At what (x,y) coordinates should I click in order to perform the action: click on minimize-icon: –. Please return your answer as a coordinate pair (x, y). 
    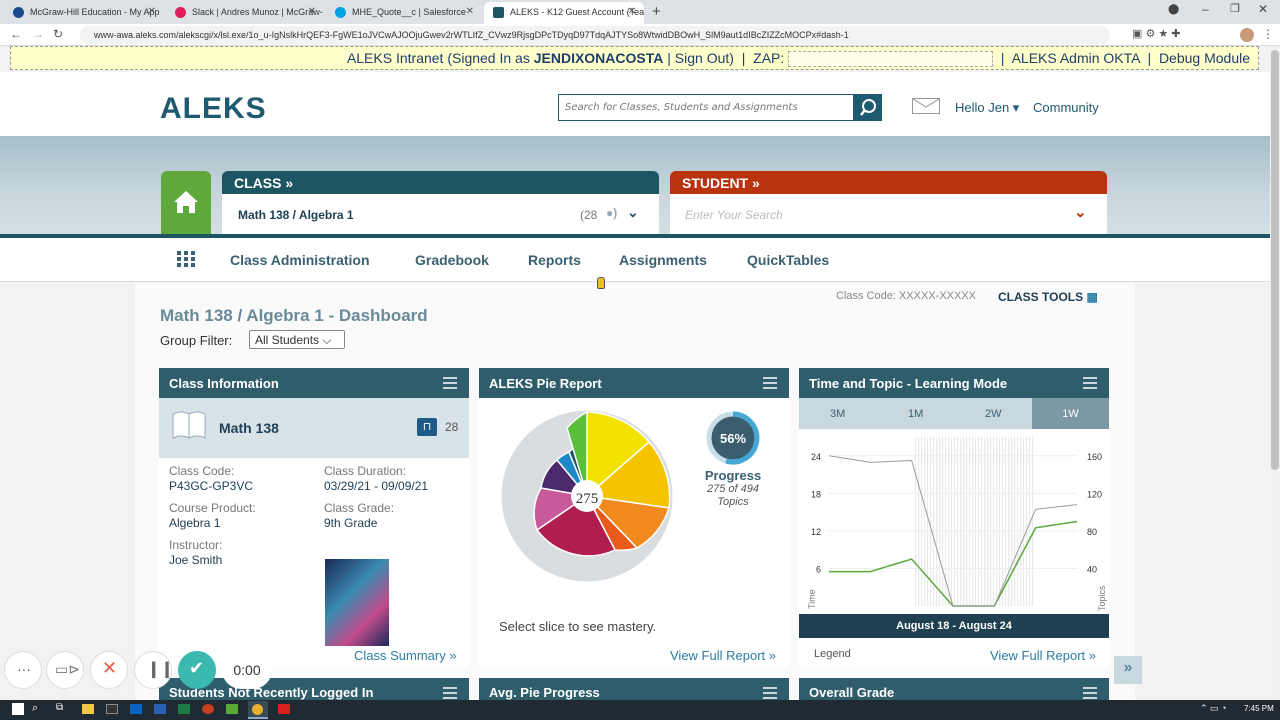
    Looking at the image, I should click on (1205, 9).